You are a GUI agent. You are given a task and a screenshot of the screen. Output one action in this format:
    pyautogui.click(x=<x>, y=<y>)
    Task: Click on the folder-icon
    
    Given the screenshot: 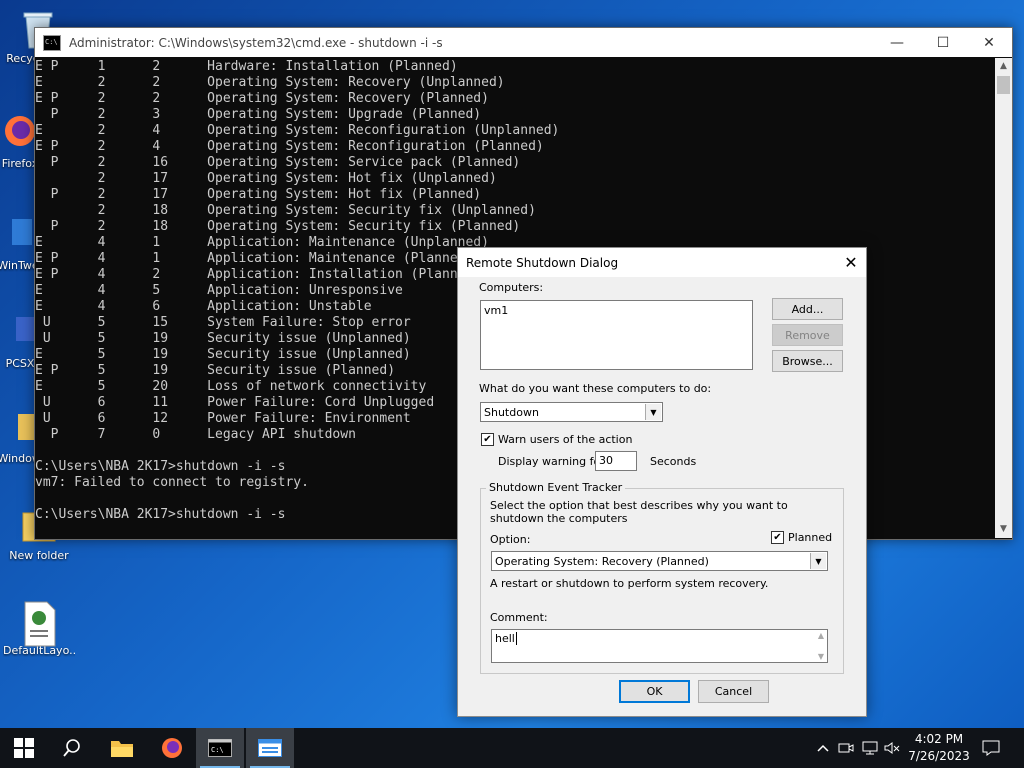 What is the action you would take?
    pyautogui.click(x=122, y=749)
    